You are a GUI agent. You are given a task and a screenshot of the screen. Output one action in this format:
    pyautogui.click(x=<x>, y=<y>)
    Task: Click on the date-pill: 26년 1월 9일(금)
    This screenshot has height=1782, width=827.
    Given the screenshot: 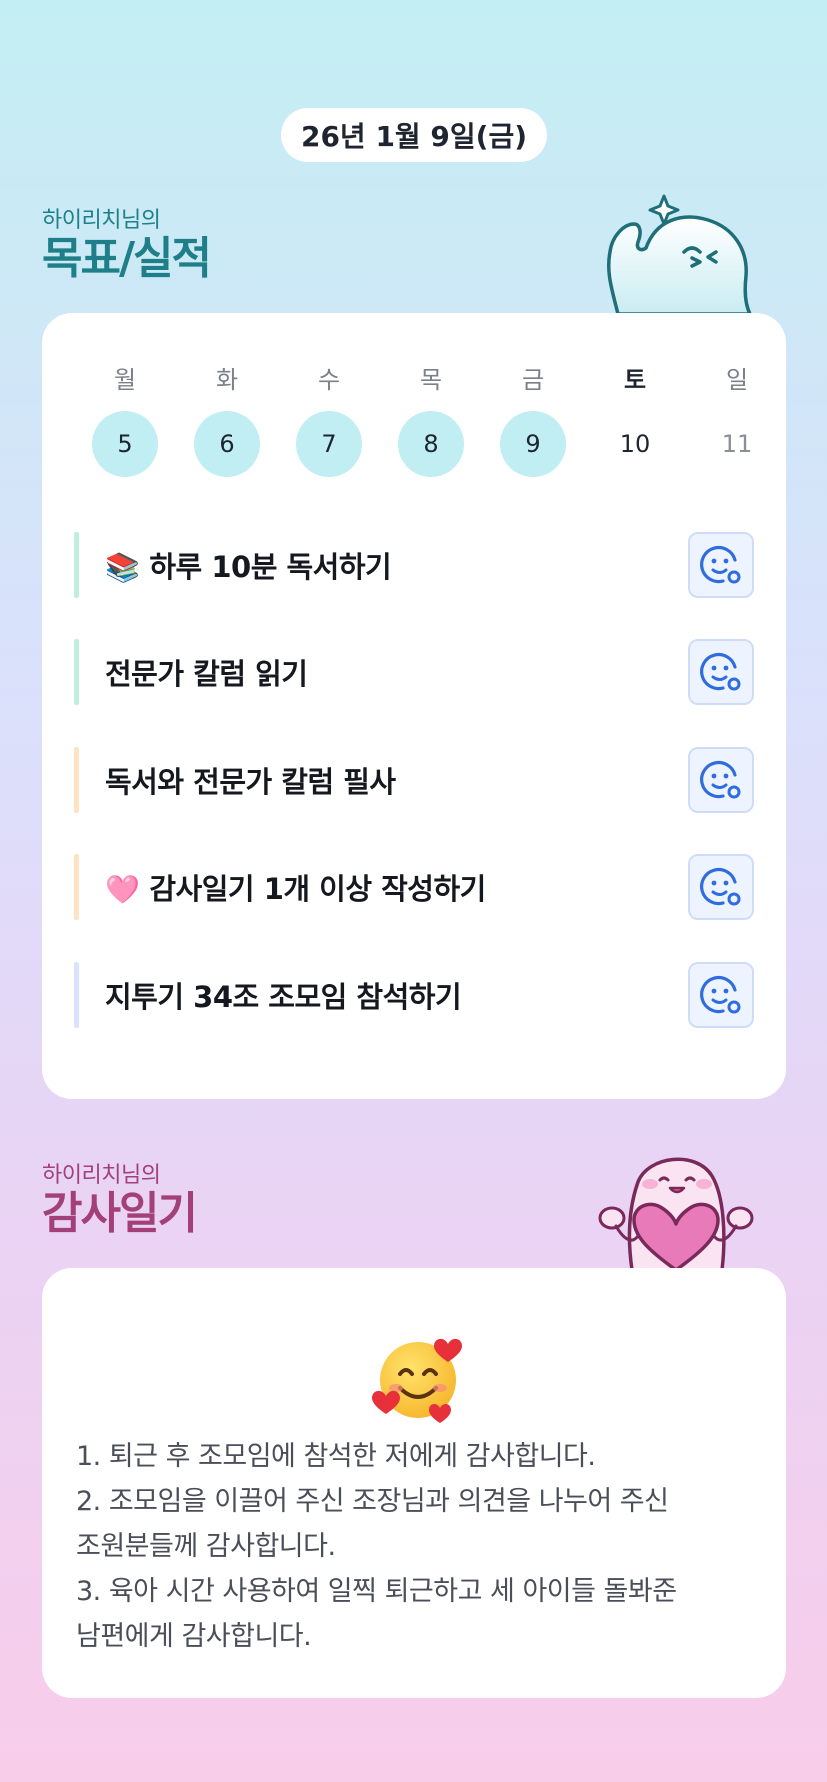 What is the action you would take?
    pyautogui.click(x=414, y=135)
    